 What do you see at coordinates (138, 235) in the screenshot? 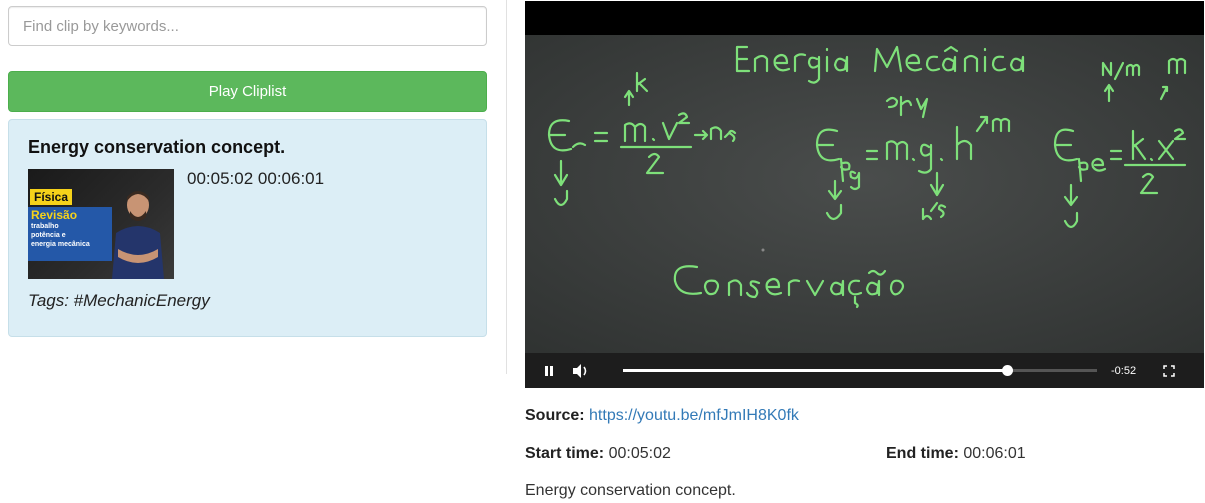
I see `presenter-image` at bounding box center [138, 235].